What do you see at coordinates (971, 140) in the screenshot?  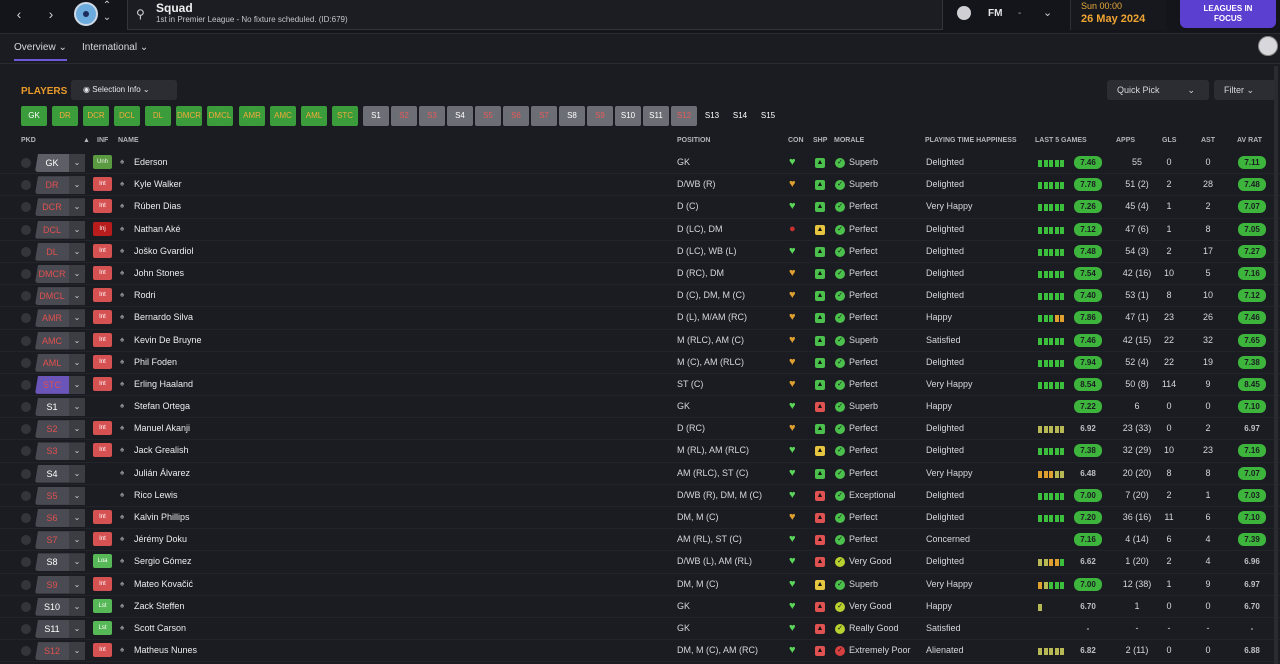 I see `col-pth: PLAYING TIME HAPPINESS` at bounding box center [971, 140].